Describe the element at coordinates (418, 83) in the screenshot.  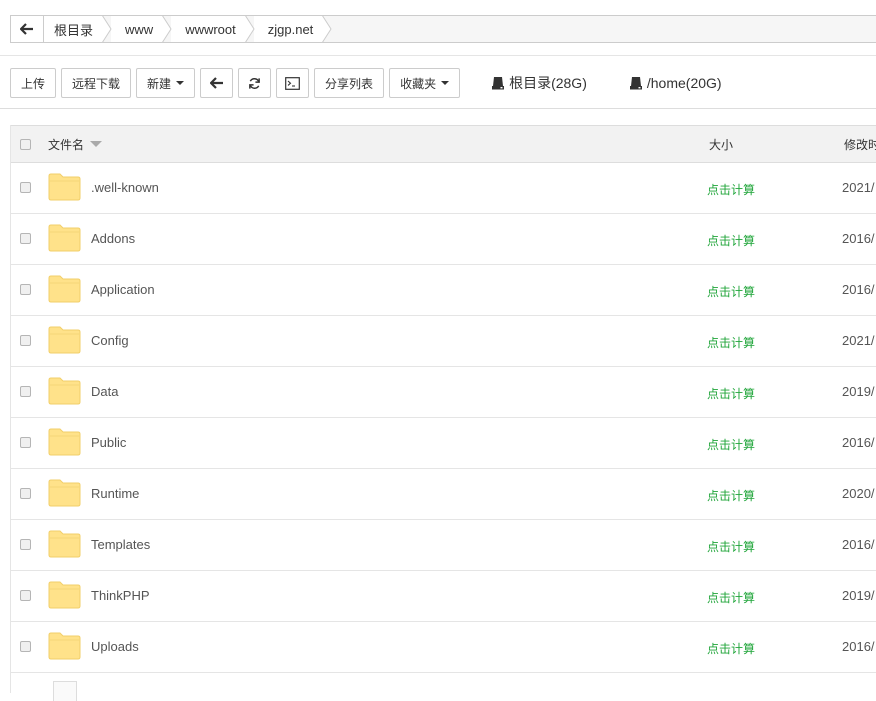
I see `favorites-label: 收藏夹` at that location.